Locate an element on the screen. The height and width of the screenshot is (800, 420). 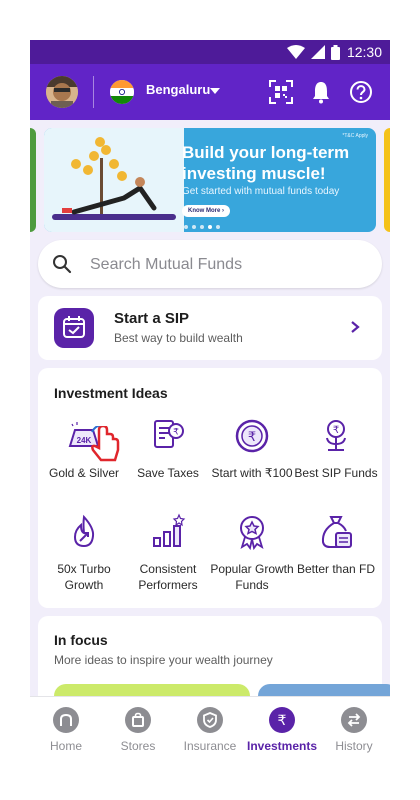
location-label: Bengaluru is located at coordinates (178, 89).